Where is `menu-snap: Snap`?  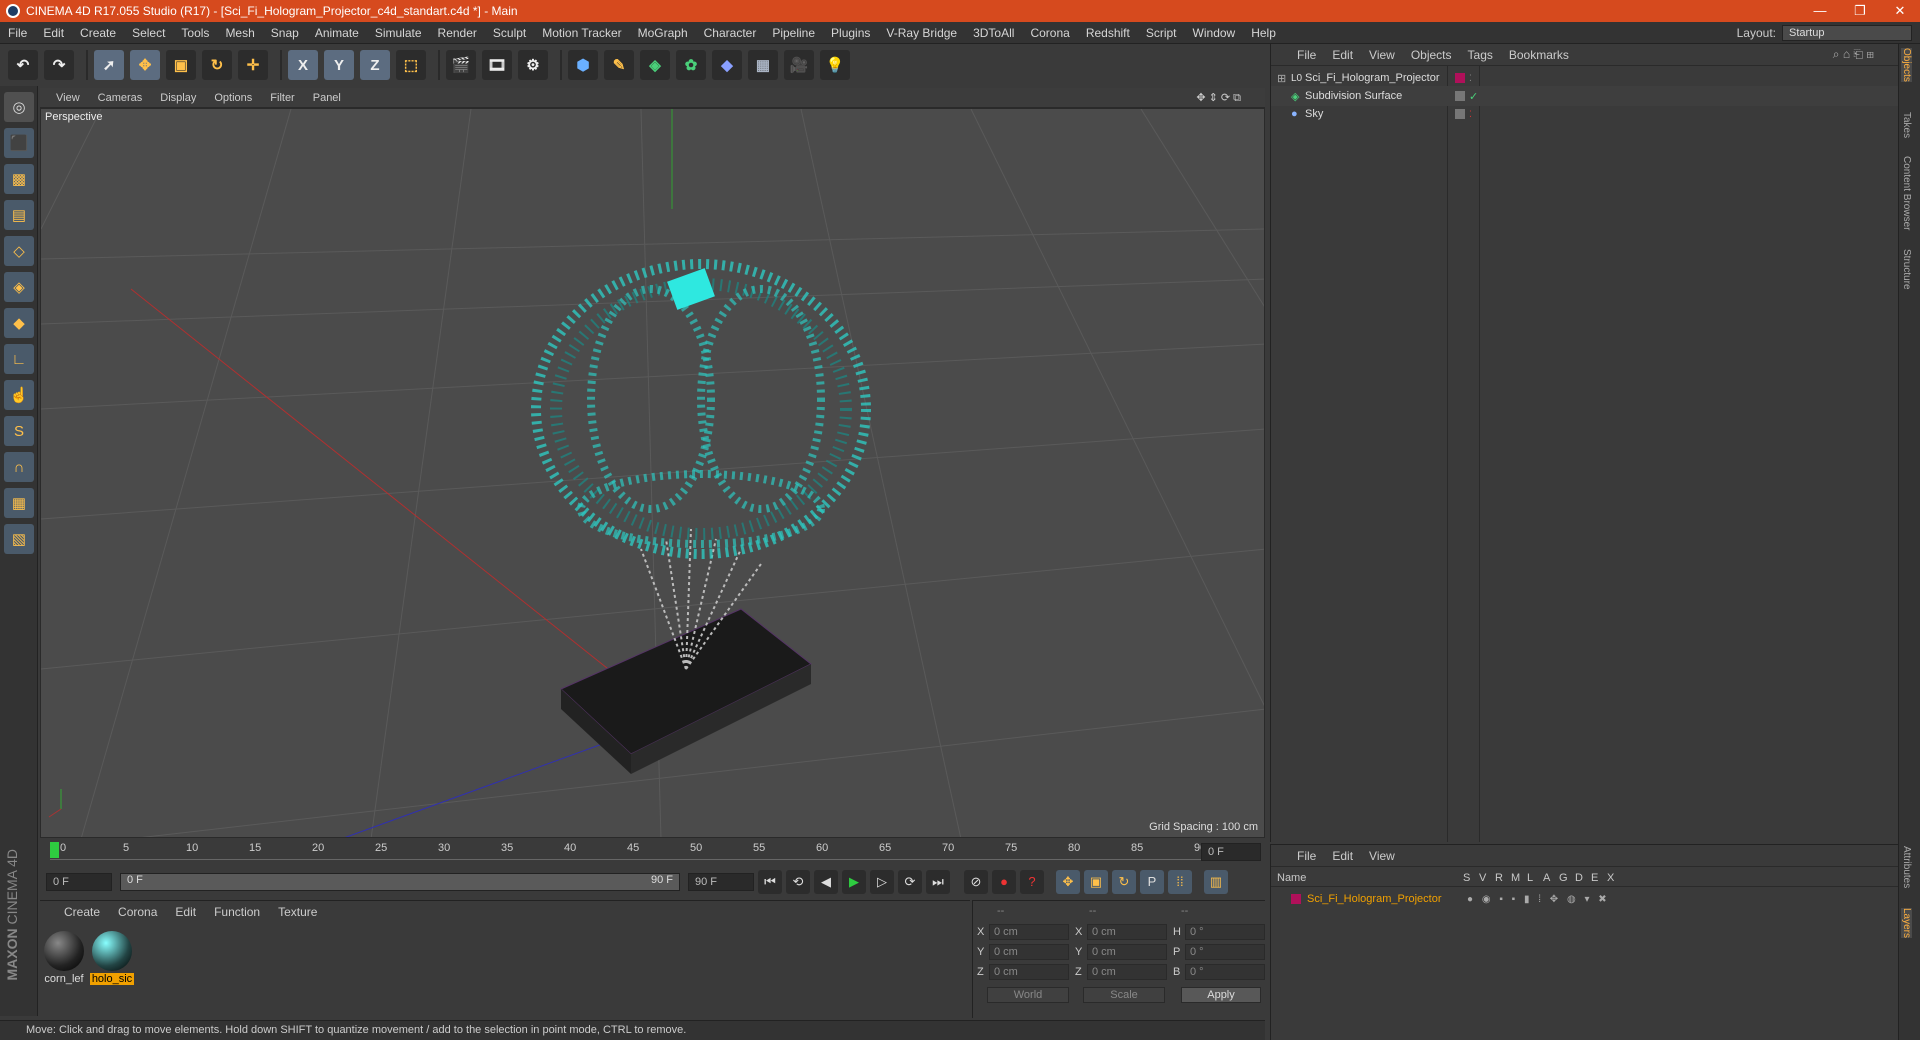 menu-snap: Snap is located at coordinates (285, 33).